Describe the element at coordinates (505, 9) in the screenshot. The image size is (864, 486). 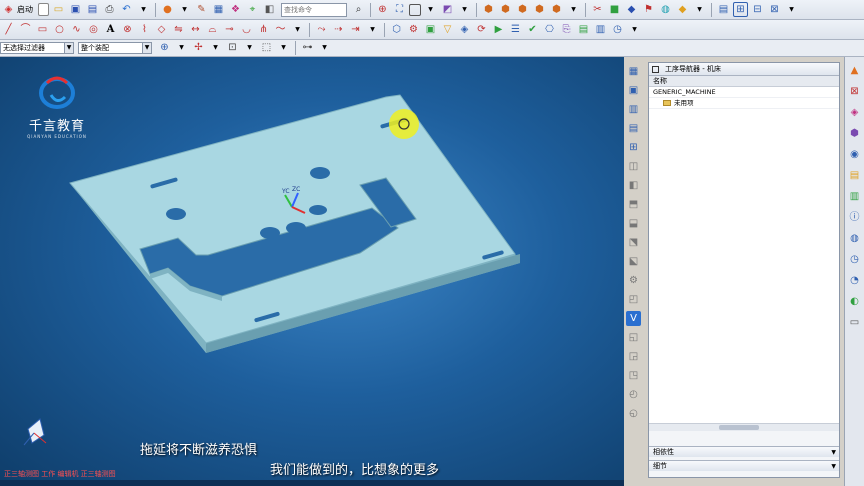
I see `cylinder-feature-icon: ⬢` at that location.